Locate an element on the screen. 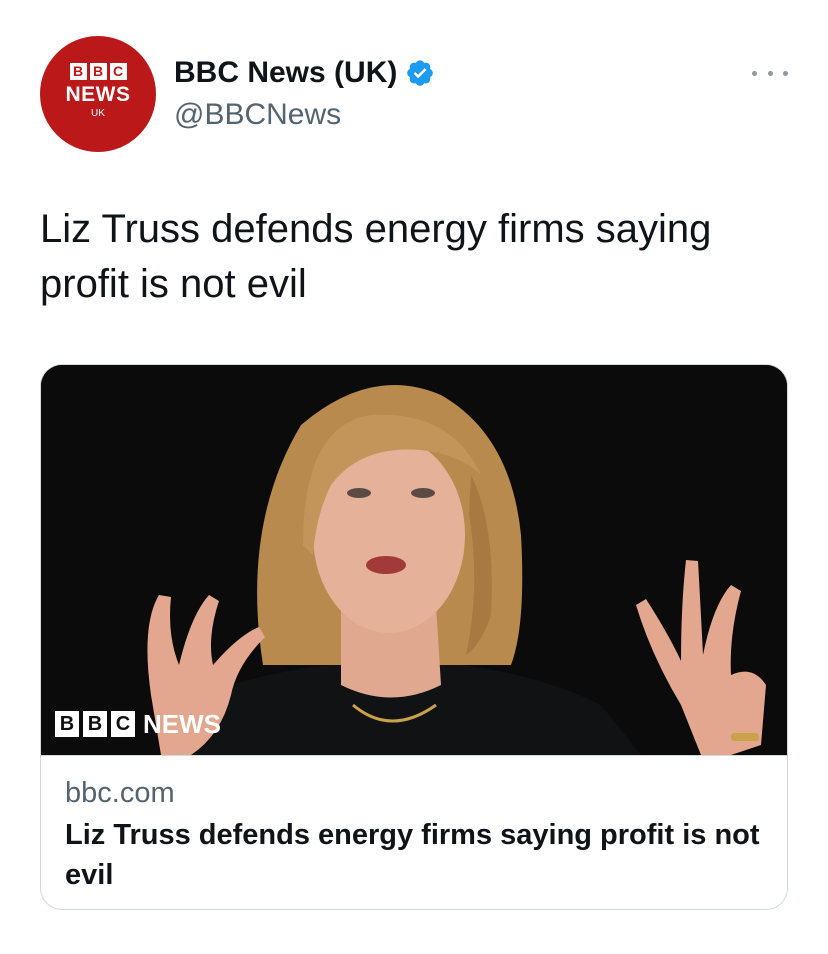 The width and height of the screenshot is (828, 954). author-display-name: BBC News (UK) is located at coordinates (285, 73).